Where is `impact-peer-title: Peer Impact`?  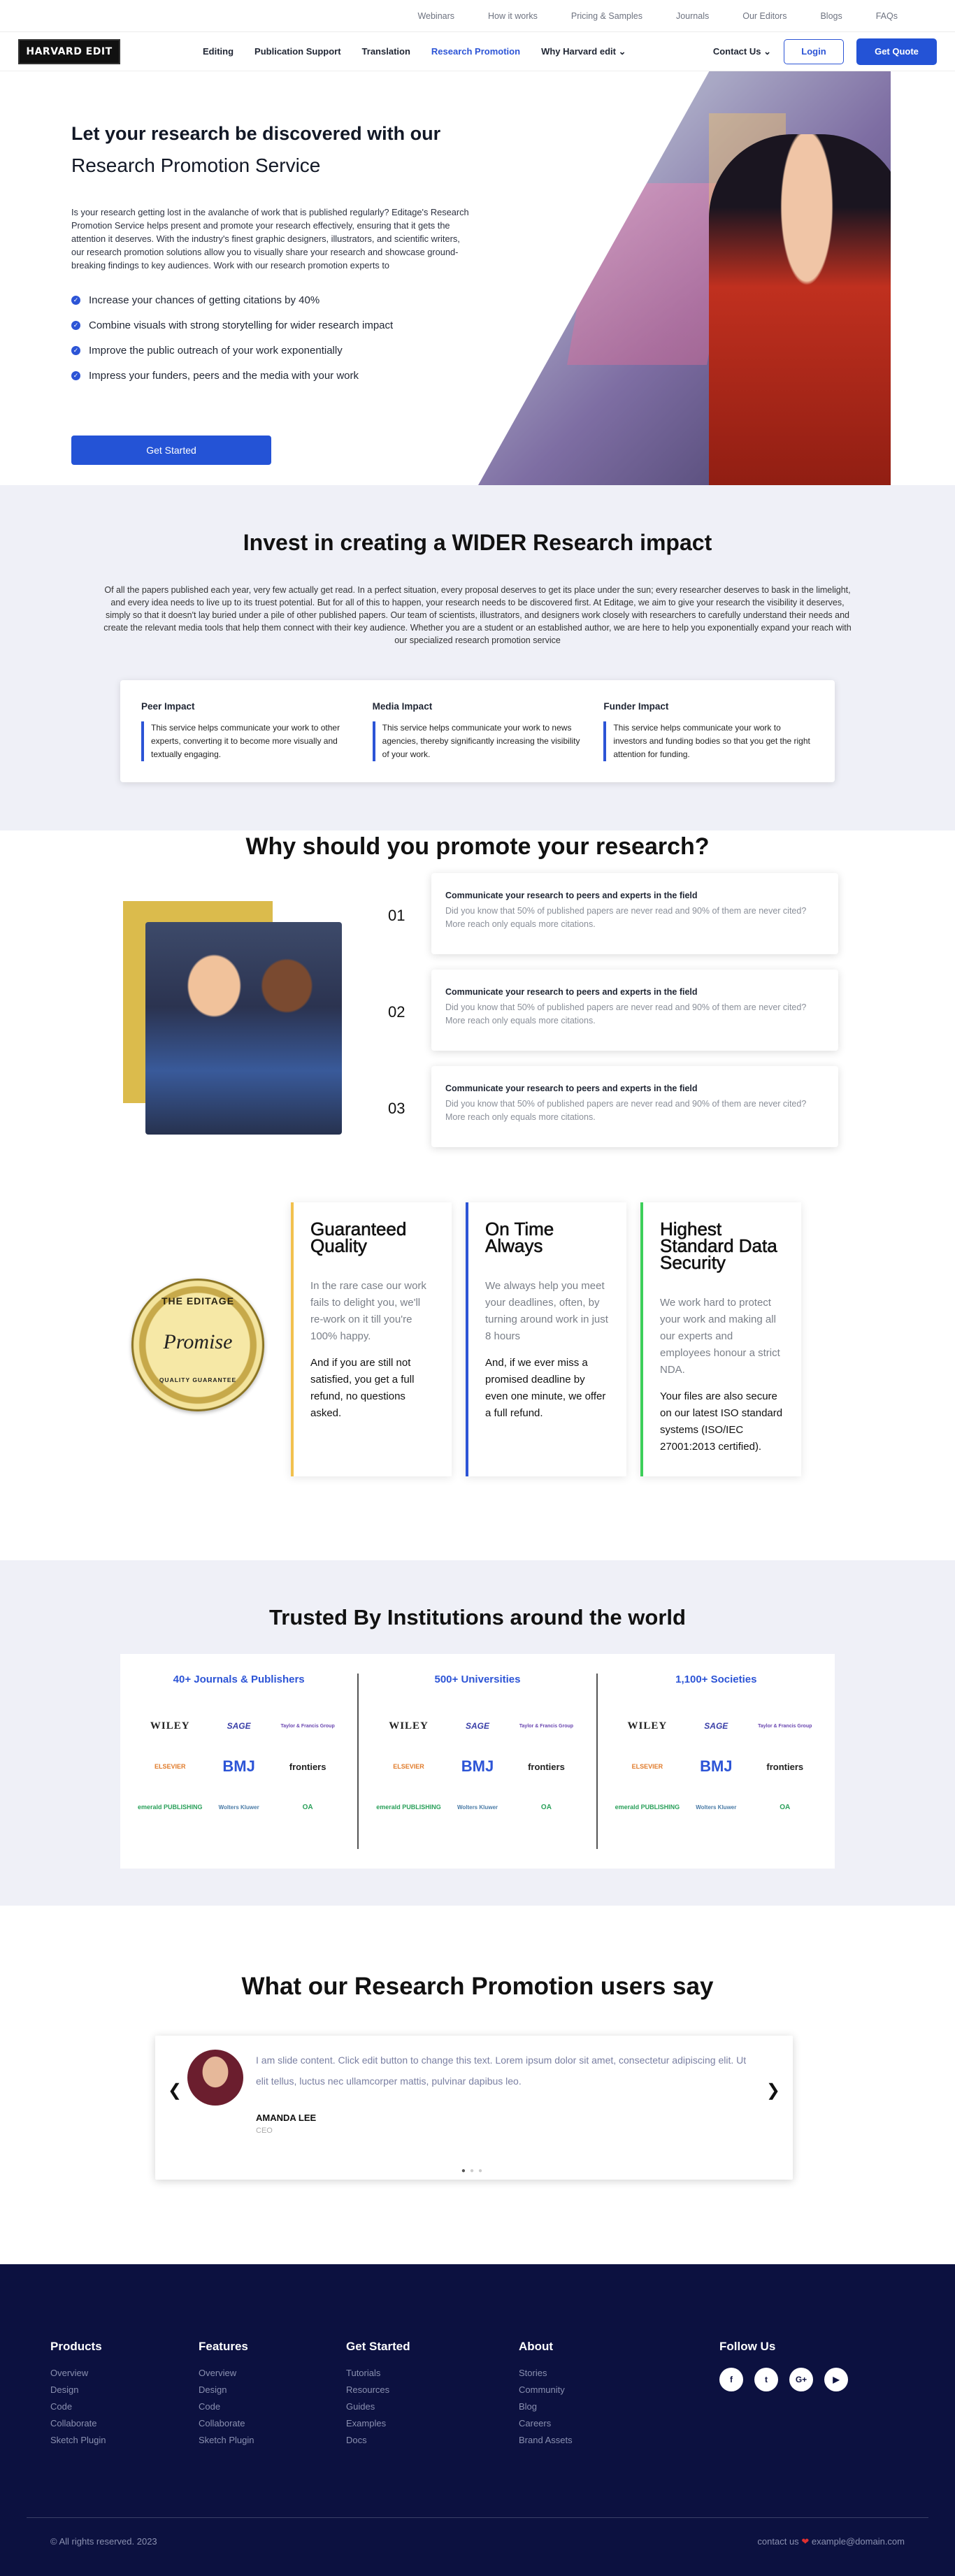 impact-peer-title: Peer Impact is located at coordinates (168, 706).